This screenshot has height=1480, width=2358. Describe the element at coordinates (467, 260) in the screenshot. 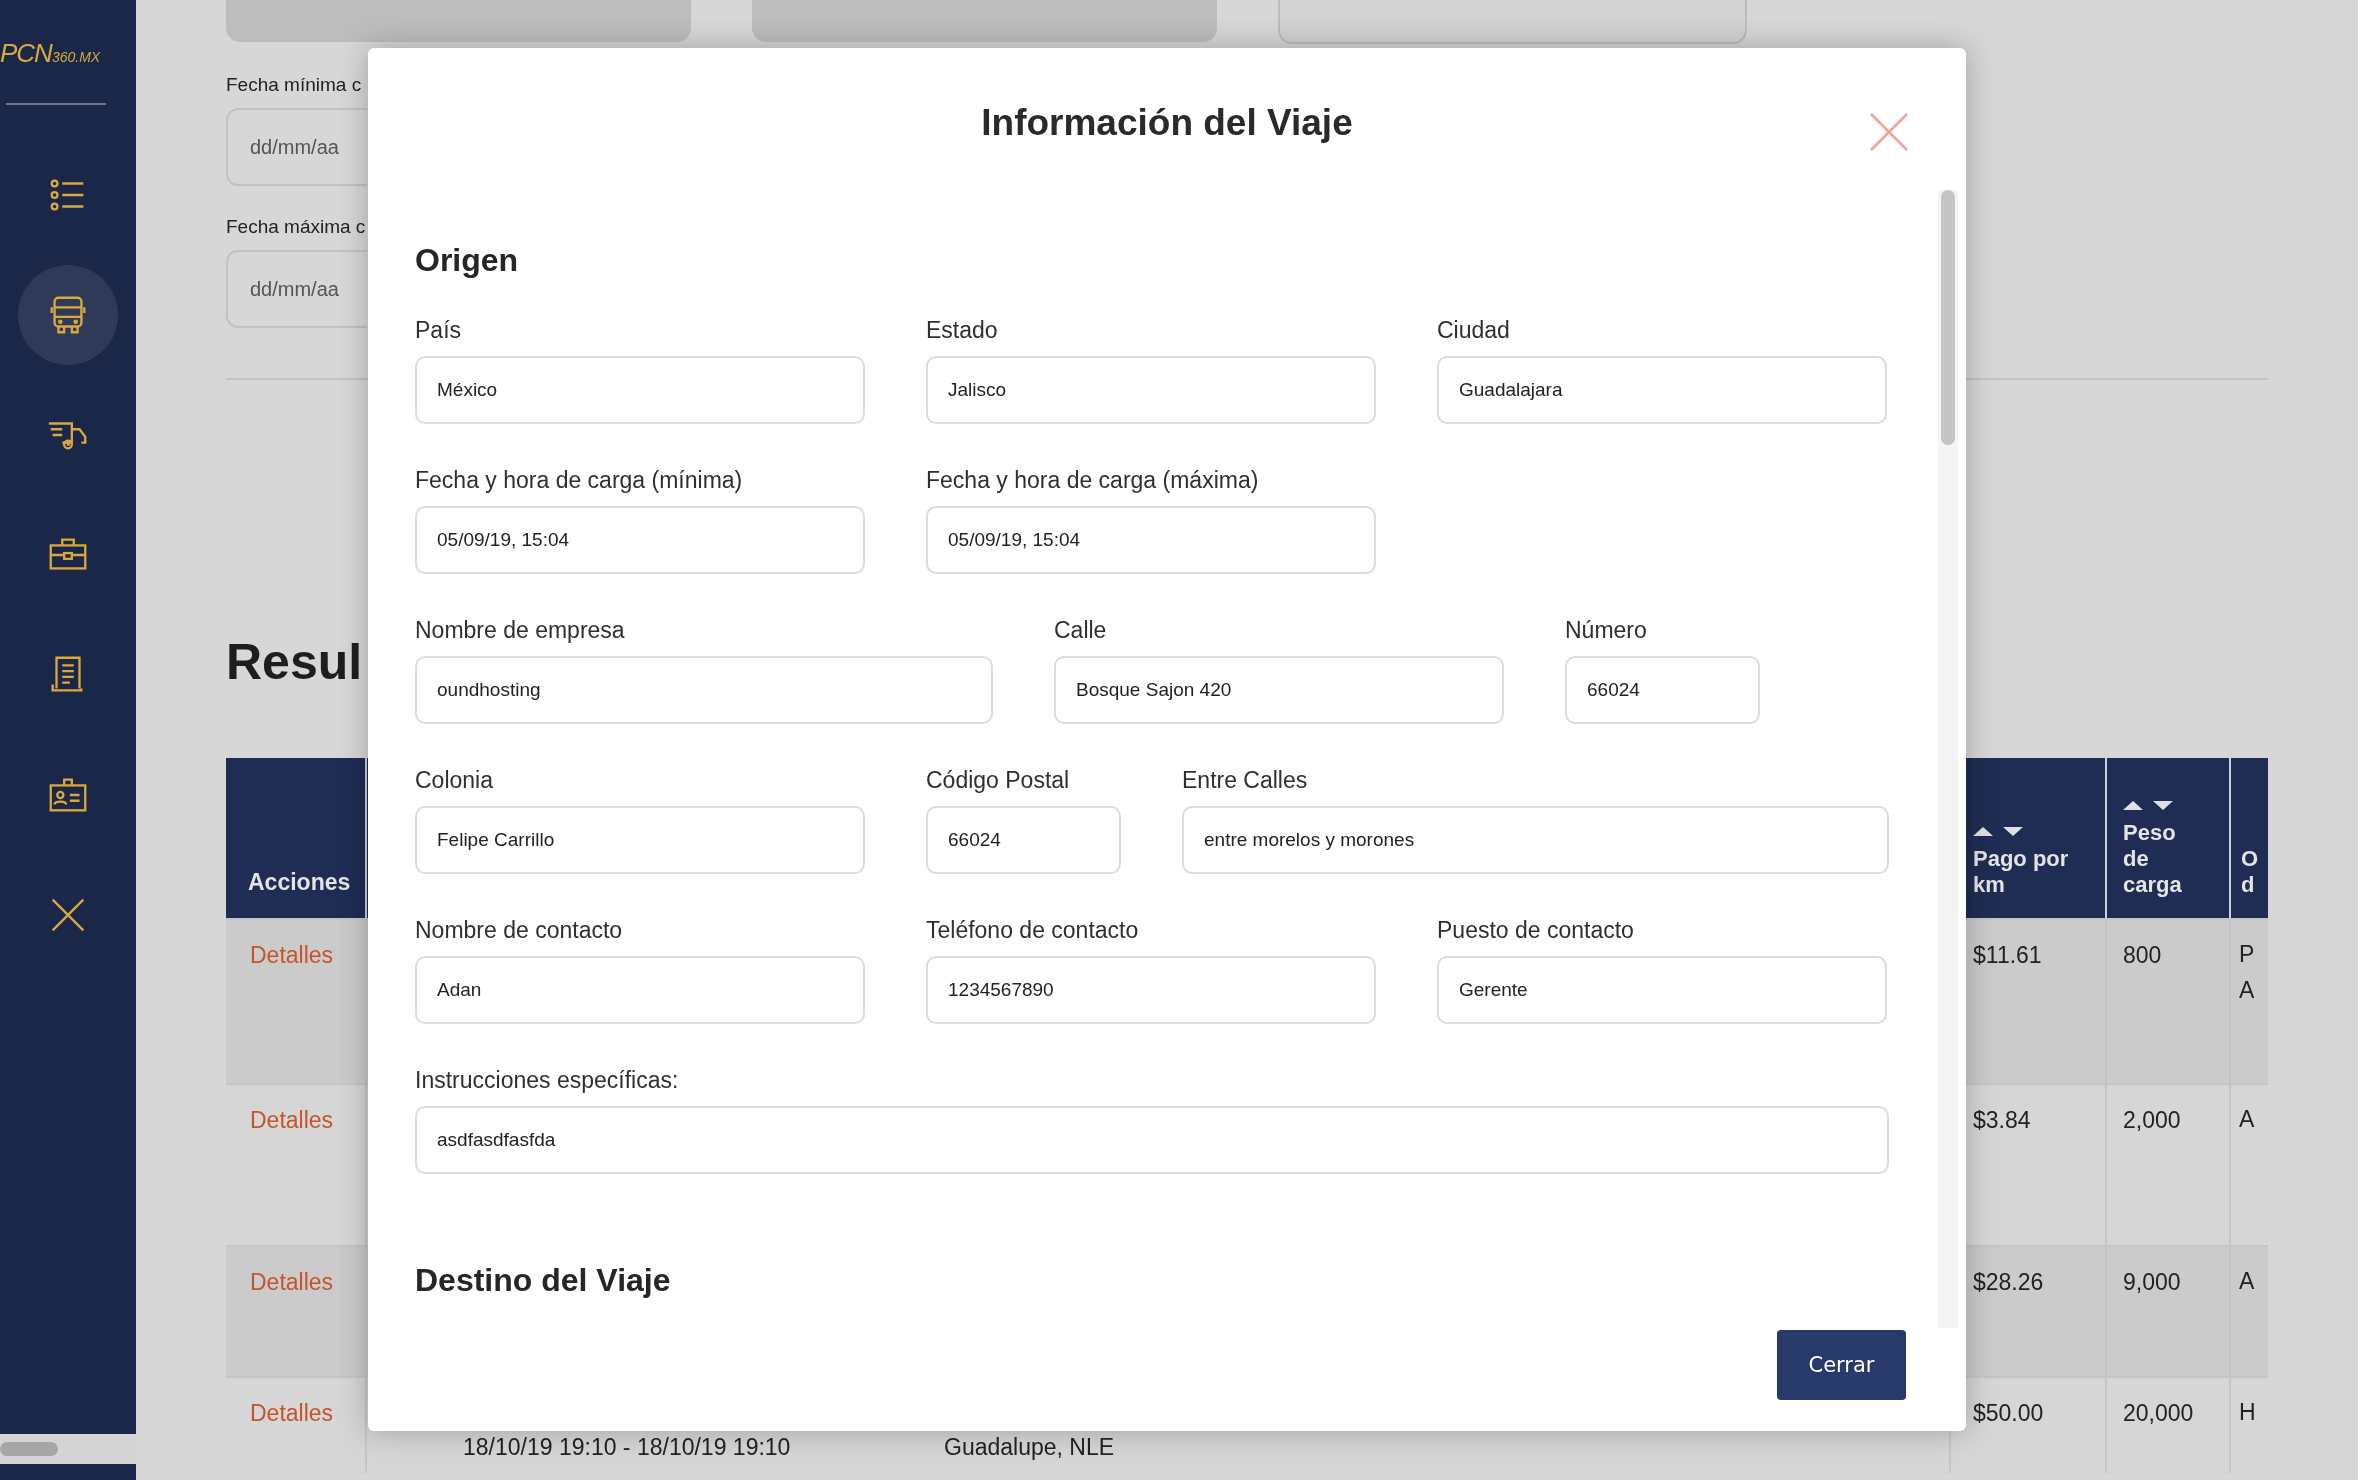

I see `section-heading: Origen` at that location.